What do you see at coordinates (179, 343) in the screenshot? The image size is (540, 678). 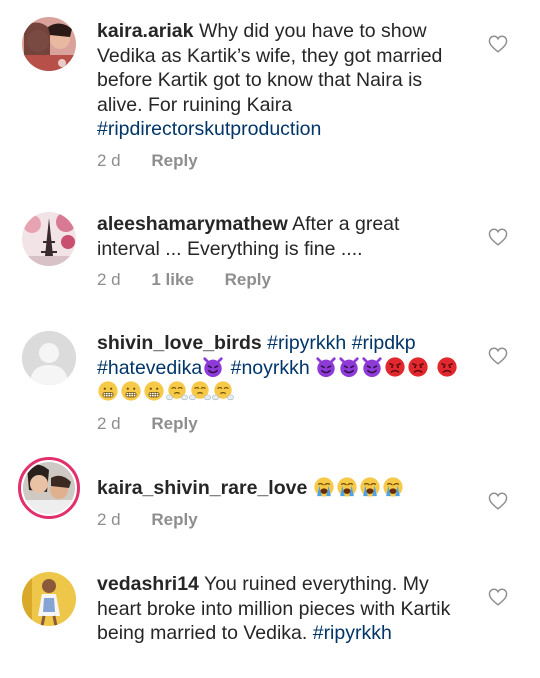 I see `comment-username: shivin_love_birds` at bounding box center [179, 343].